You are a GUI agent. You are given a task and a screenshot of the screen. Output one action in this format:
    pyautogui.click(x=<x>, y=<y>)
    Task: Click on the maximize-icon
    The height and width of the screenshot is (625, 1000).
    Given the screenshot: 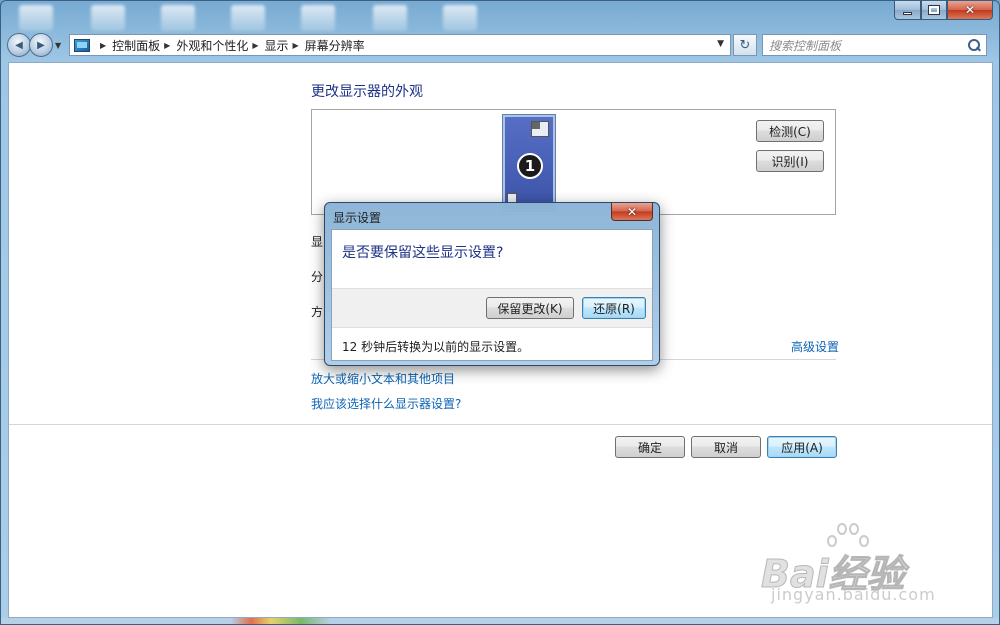 What is the action you would take?
    pyautogui.click(x=934, y=10)
    